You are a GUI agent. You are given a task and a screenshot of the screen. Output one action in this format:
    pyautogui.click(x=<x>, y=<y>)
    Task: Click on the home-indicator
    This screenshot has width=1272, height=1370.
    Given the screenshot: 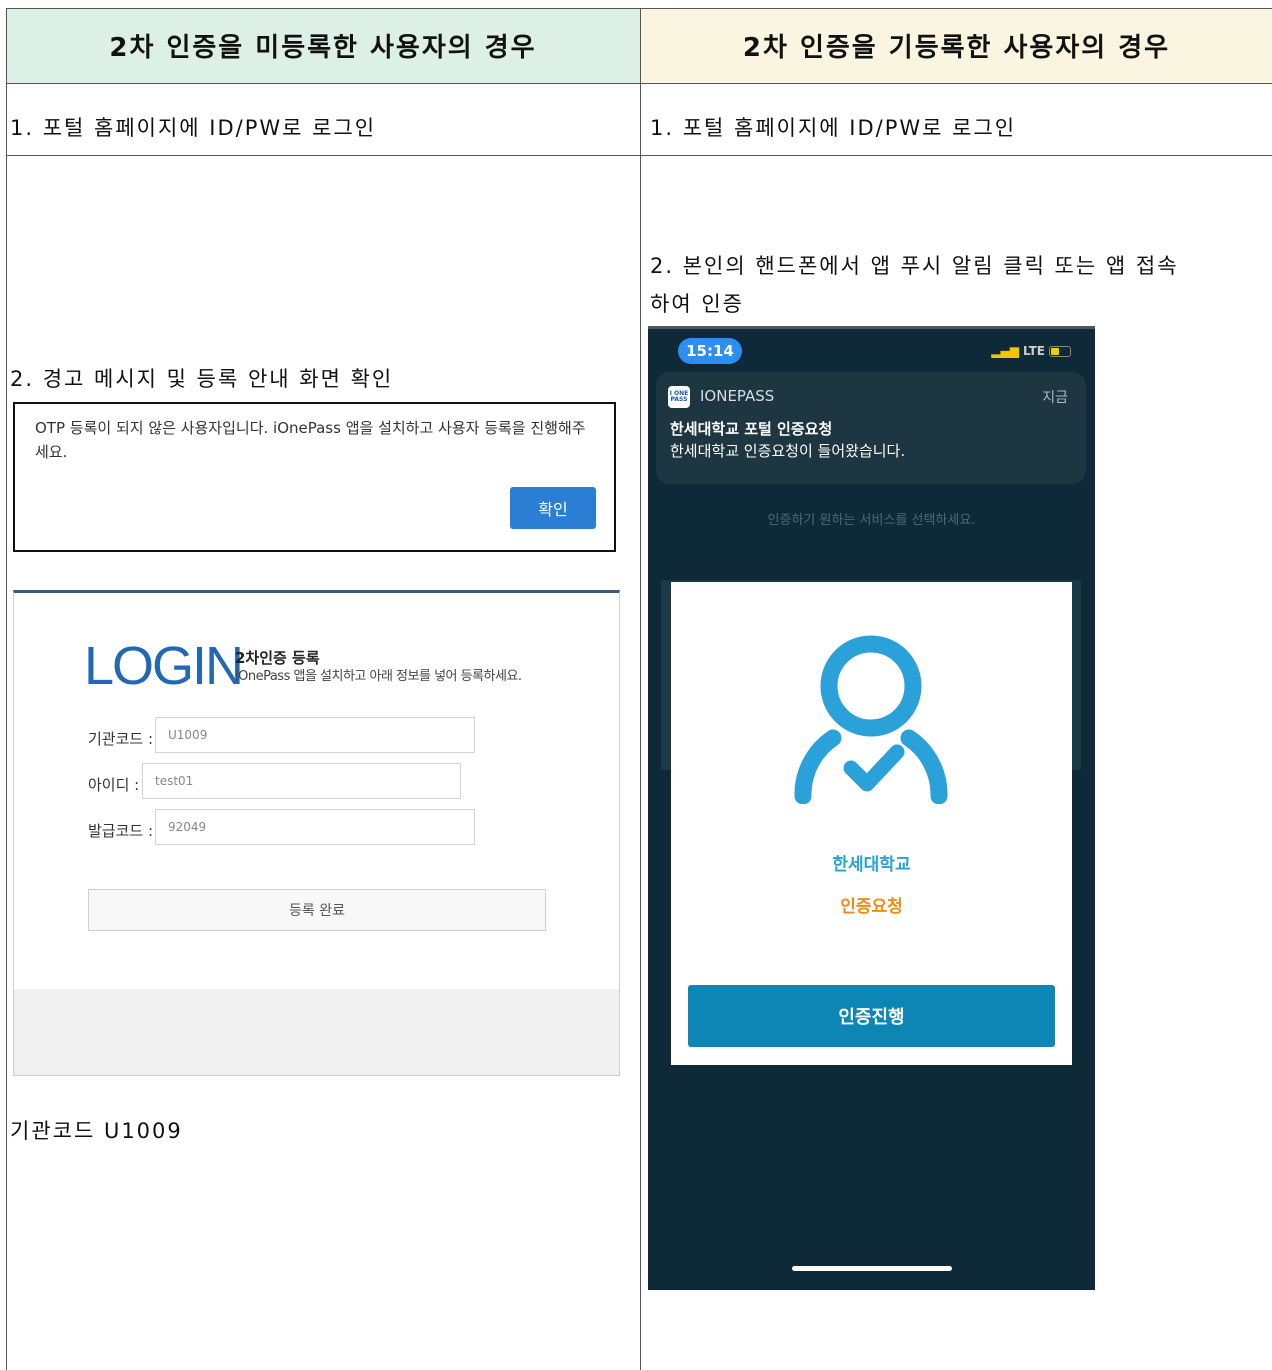 What is the action you would take?
    pyautogui.click(x=872, y=1268)
    